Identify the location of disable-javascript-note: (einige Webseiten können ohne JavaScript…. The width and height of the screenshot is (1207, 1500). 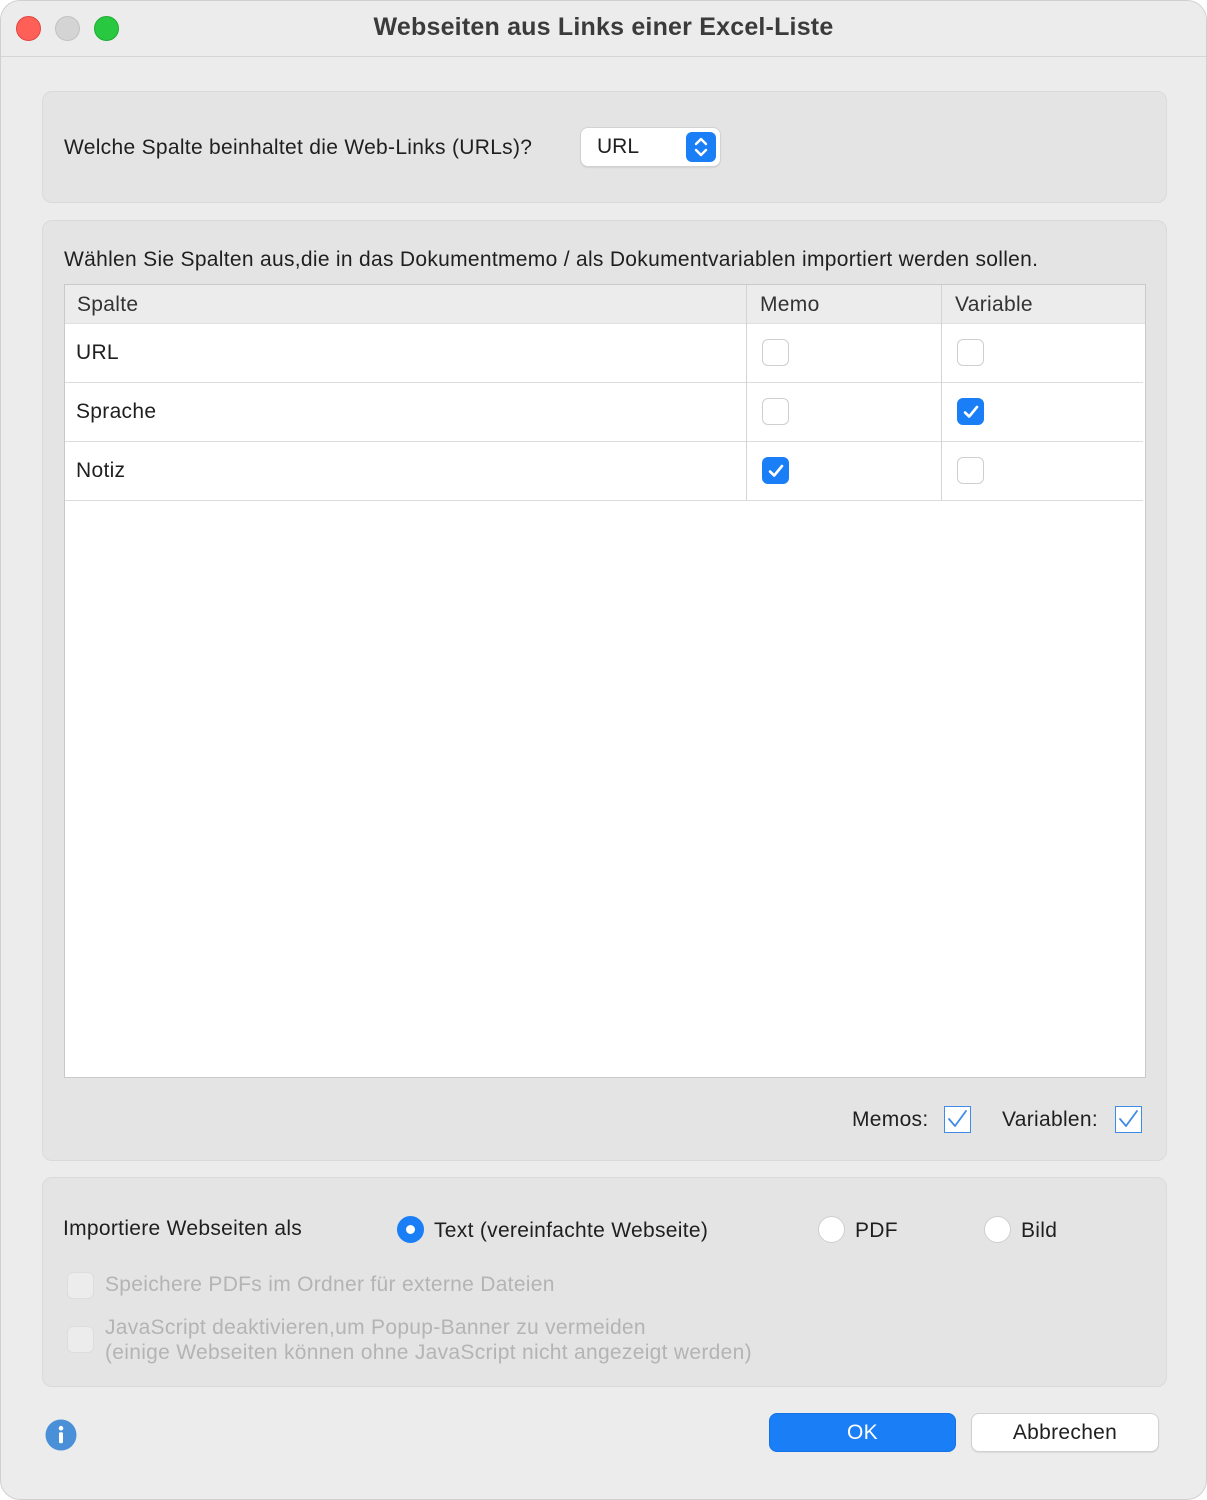
(428, 1352).